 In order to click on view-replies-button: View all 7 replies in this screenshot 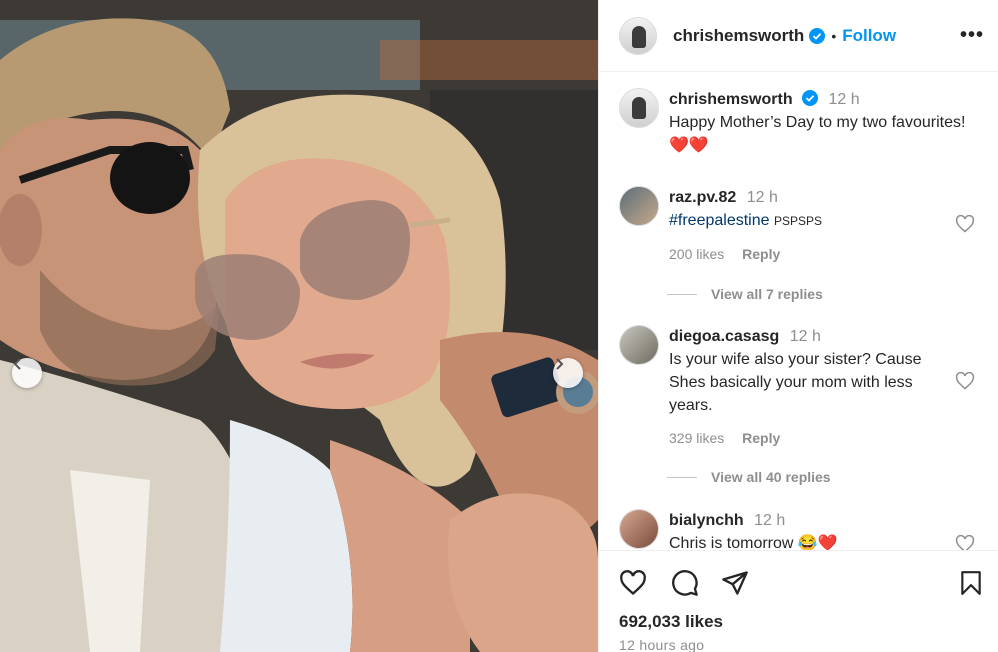, I will do `click(745, 294)`.